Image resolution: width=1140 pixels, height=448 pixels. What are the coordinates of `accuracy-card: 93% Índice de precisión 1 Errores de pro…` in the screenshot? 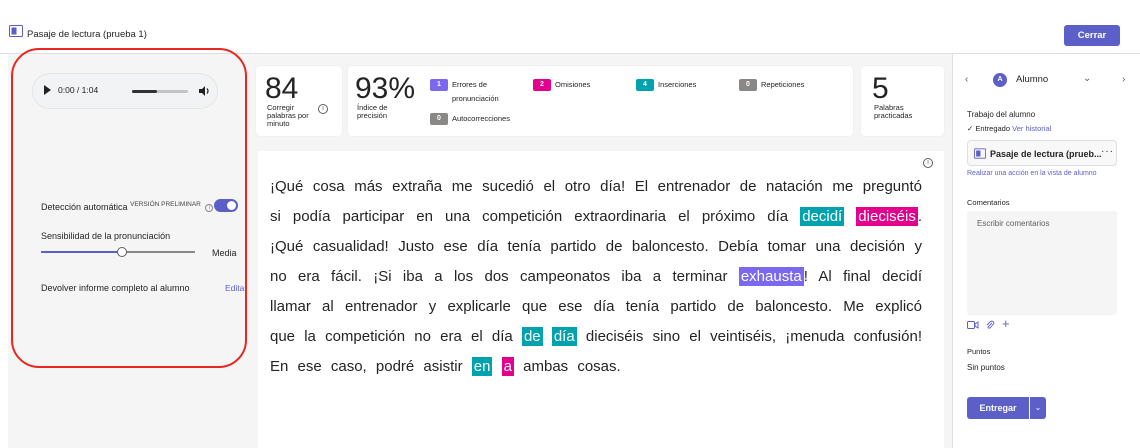 It's located at (600, 101).